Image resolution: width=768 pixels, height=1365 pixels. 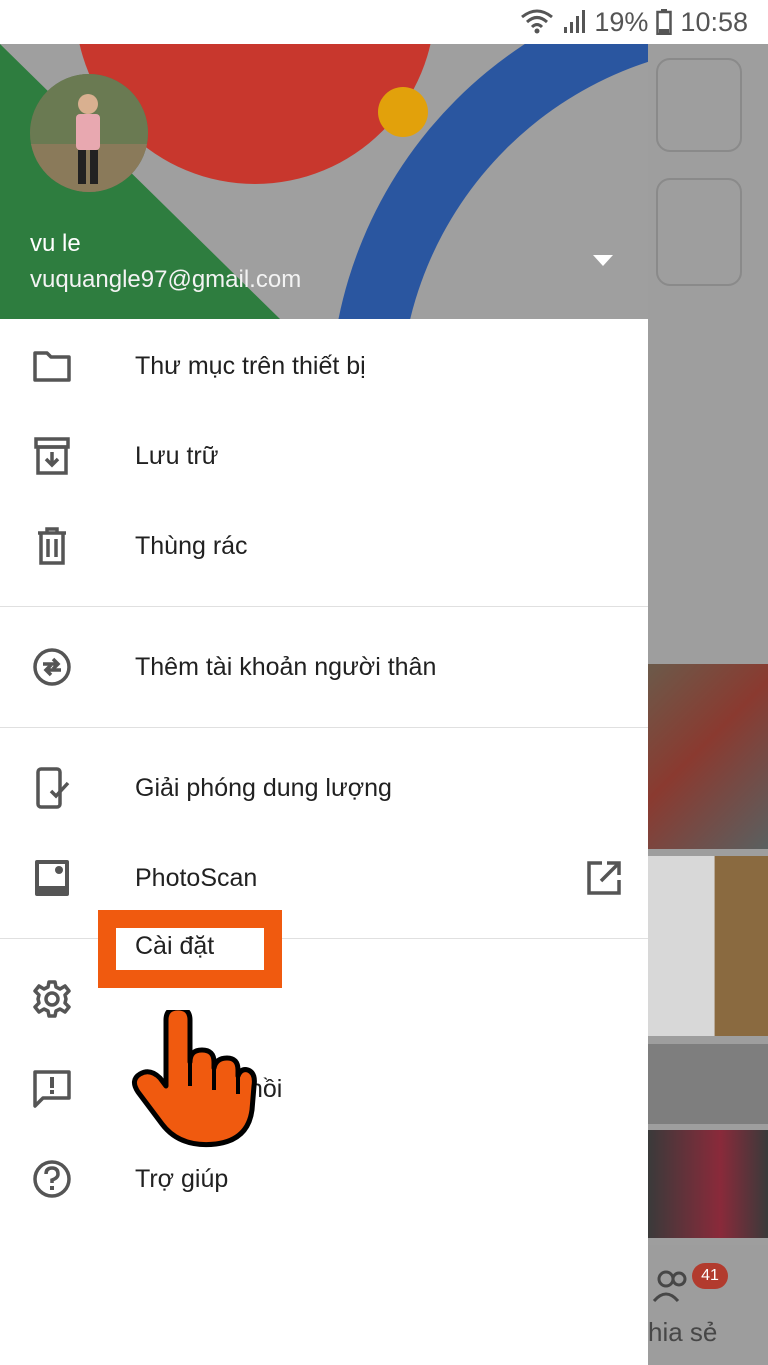 What do you see at coordinates (324, 546) in the screenshot?
I see `menu-item-trash: Thùng rác` at bounding box center [324, 546].